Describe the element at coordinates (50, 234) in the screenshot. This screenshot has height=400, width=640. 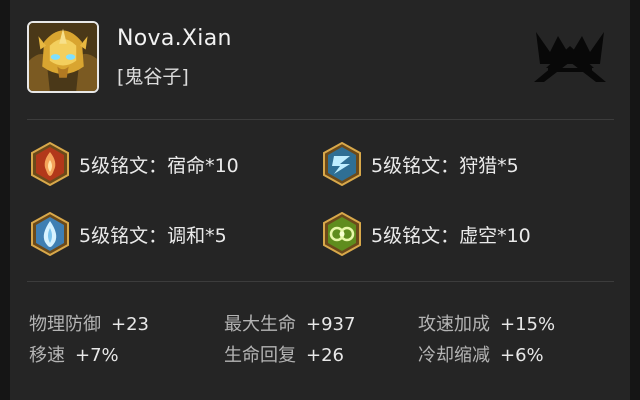
I see `blue-droplet-rune-icon` at that location.